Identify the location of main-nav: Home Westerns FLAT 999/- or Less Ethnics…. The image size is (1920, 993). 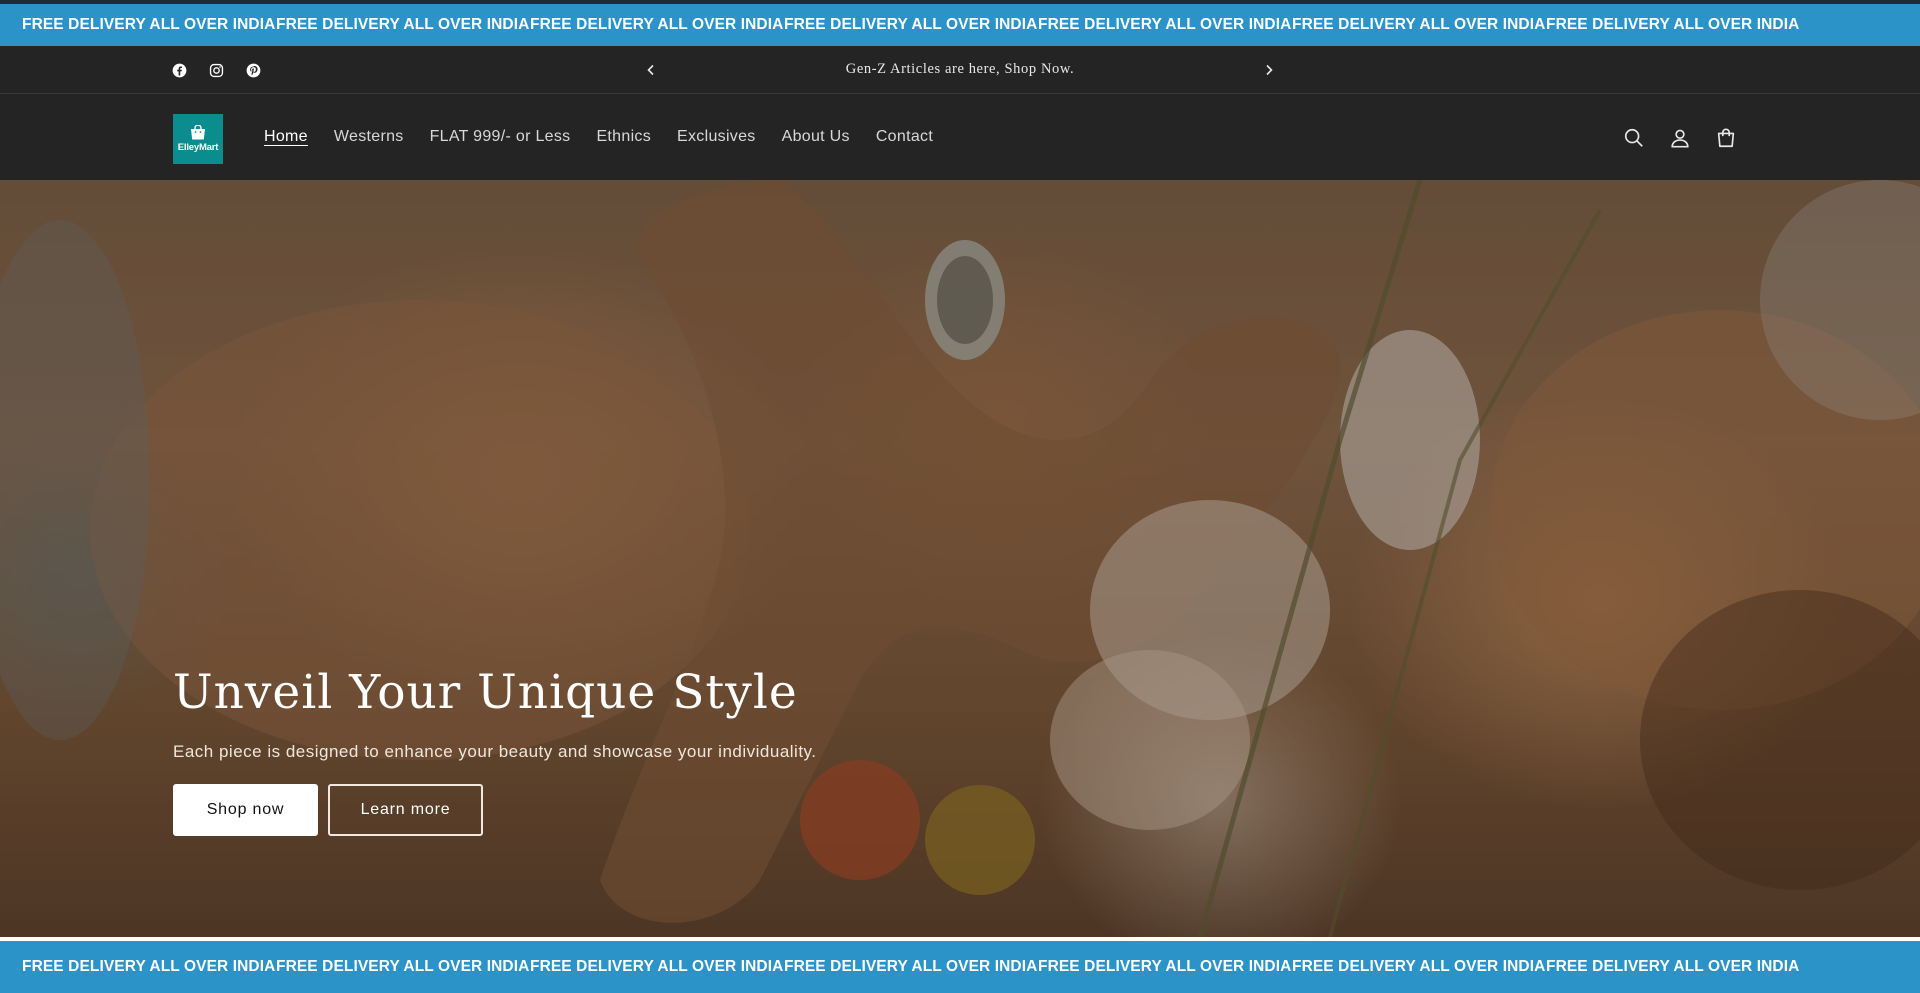
(611, 137).